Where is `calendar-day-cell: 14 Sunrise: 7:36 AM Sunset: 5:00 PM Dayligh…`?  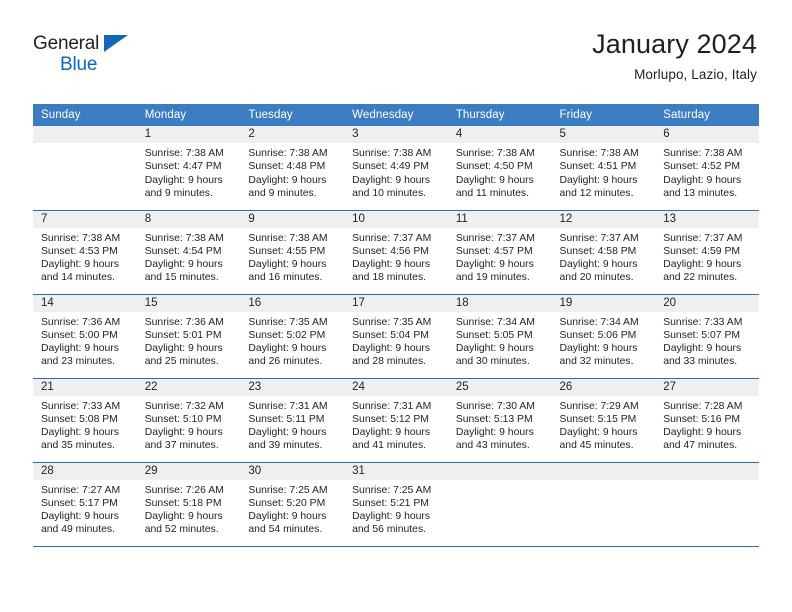
calendar-day-cell: 14 Sunrise: 7:36 AM Sunset: 5:00 PM Dayligh… is located at coordinates (85, 336).